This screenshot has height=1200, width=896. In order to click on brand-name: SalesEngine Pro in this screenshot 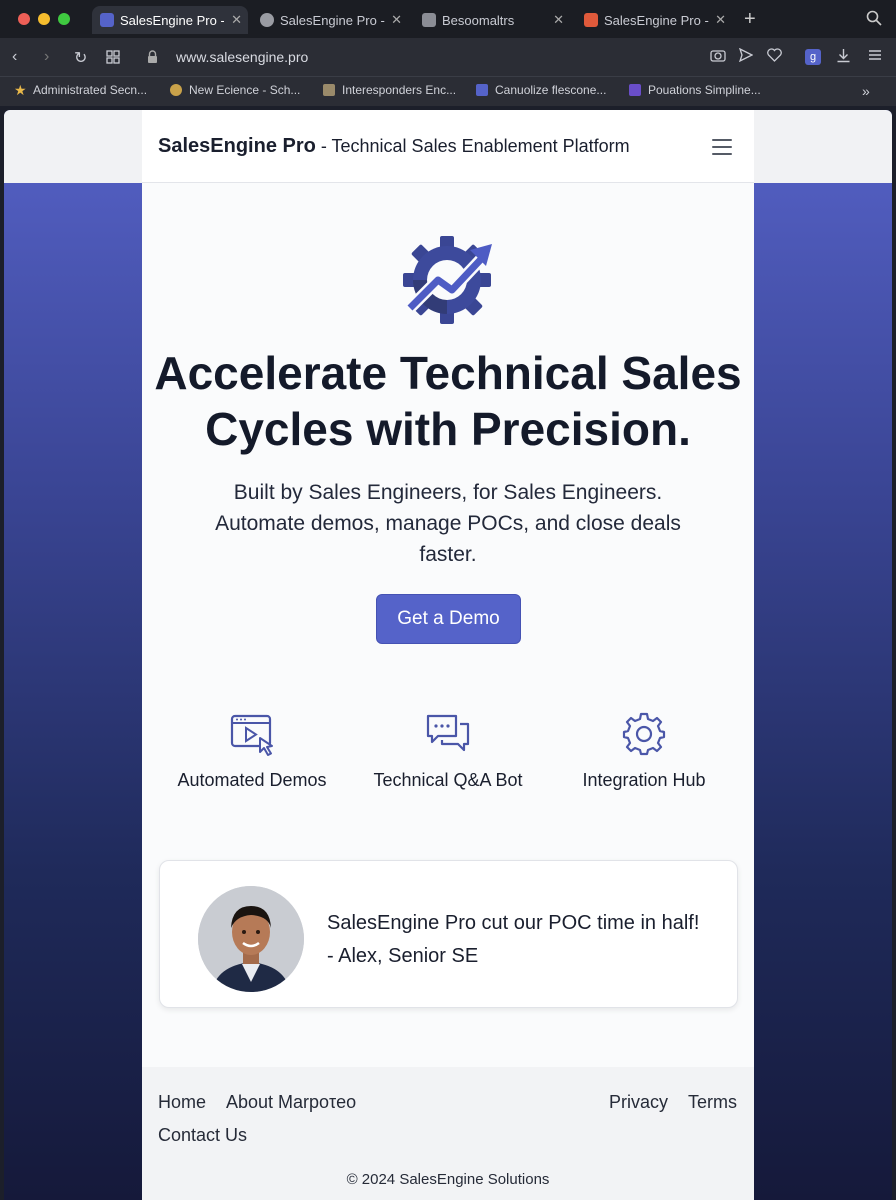, I will do `click(237, 146)`.